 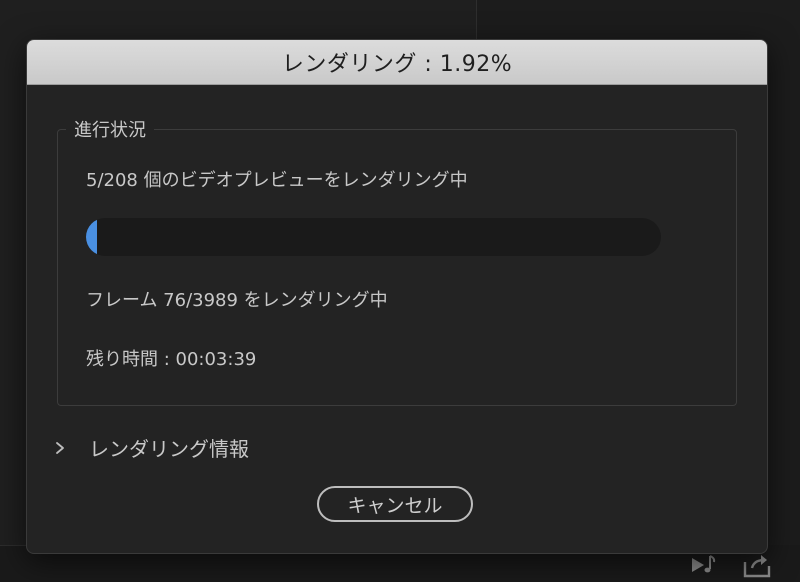 What do you see at coordinates (373, 237) in the screenshot?
I see `progress-bar` at bounding box center [373, 237].